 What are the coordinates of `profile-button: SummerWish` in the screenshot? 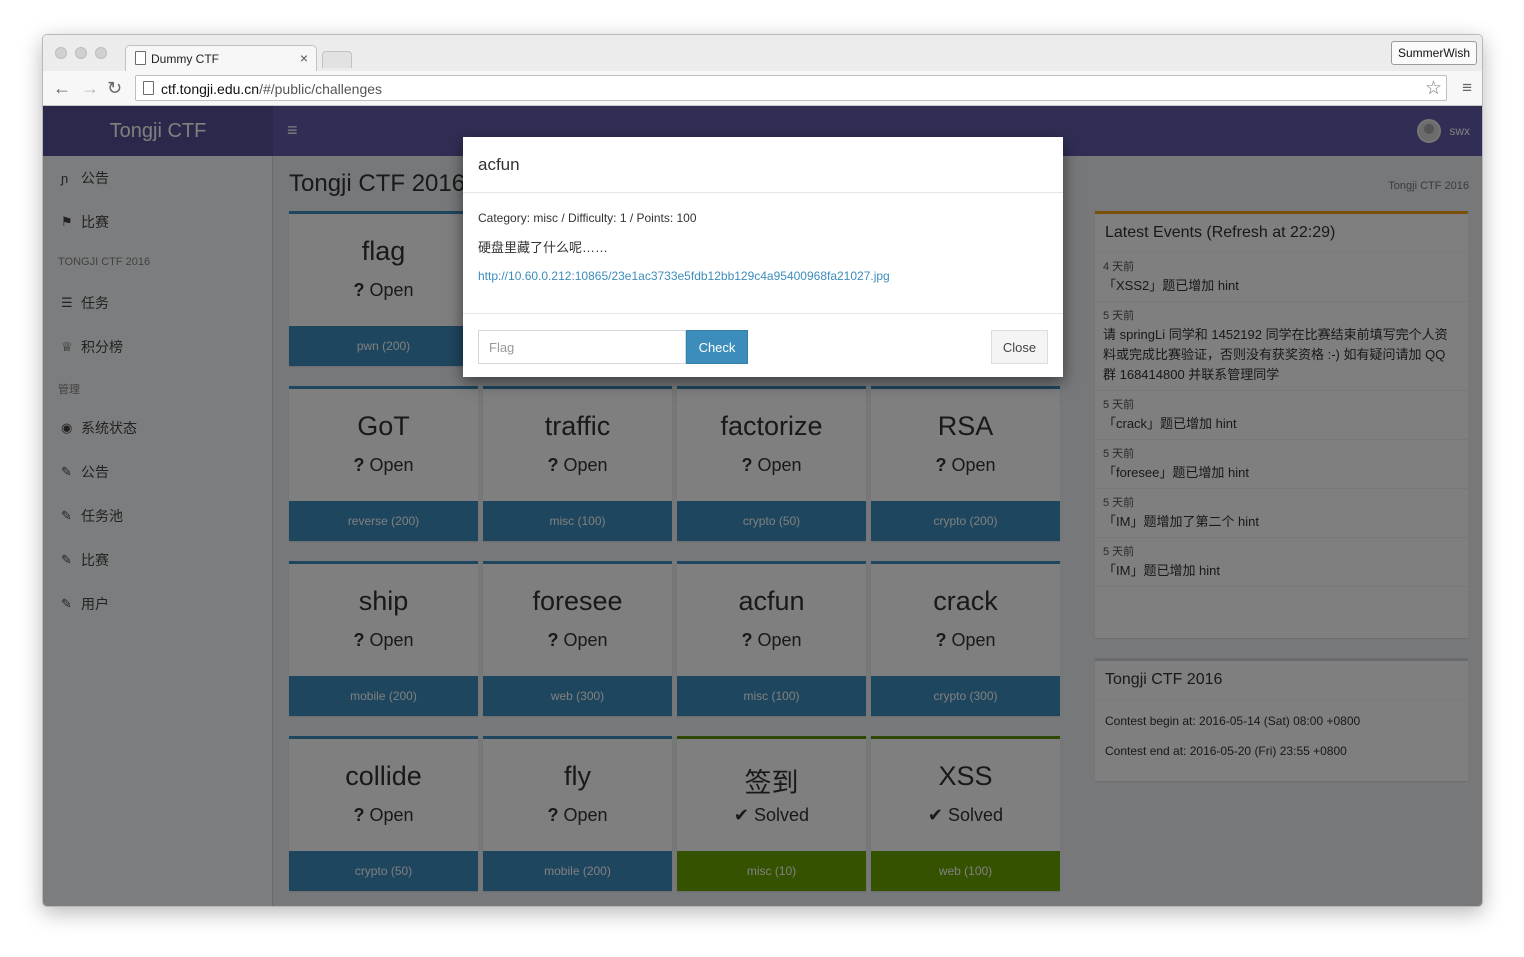 It's located at (1433, 53).